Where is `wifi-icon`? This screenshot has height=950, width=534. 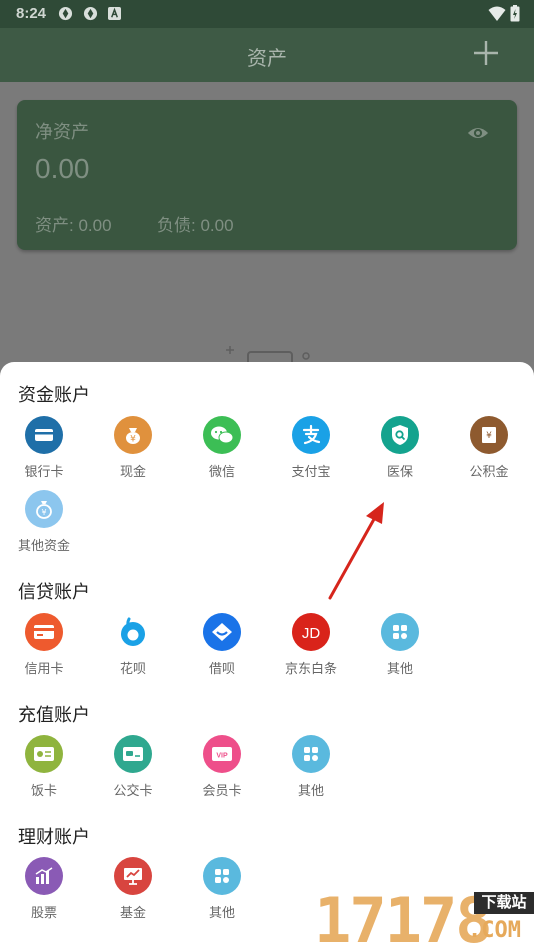 wifi-icon is located at coordinates (497, 13).